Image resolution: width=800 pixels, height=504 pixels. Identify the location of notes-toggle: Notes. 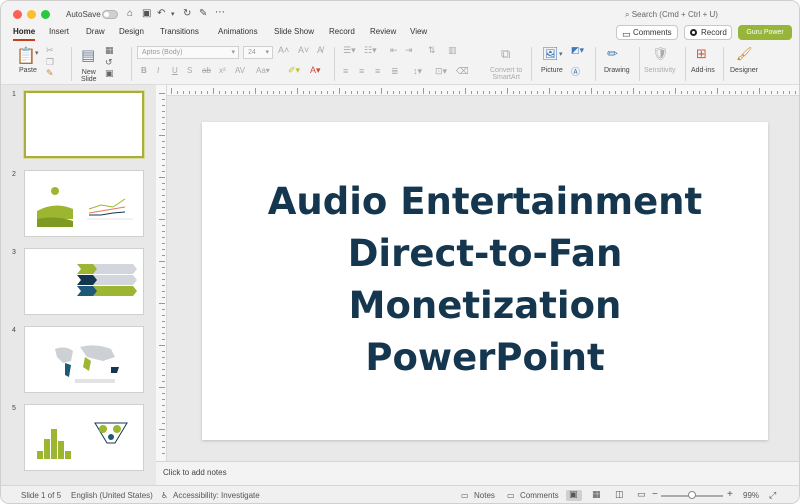
(484, 495).